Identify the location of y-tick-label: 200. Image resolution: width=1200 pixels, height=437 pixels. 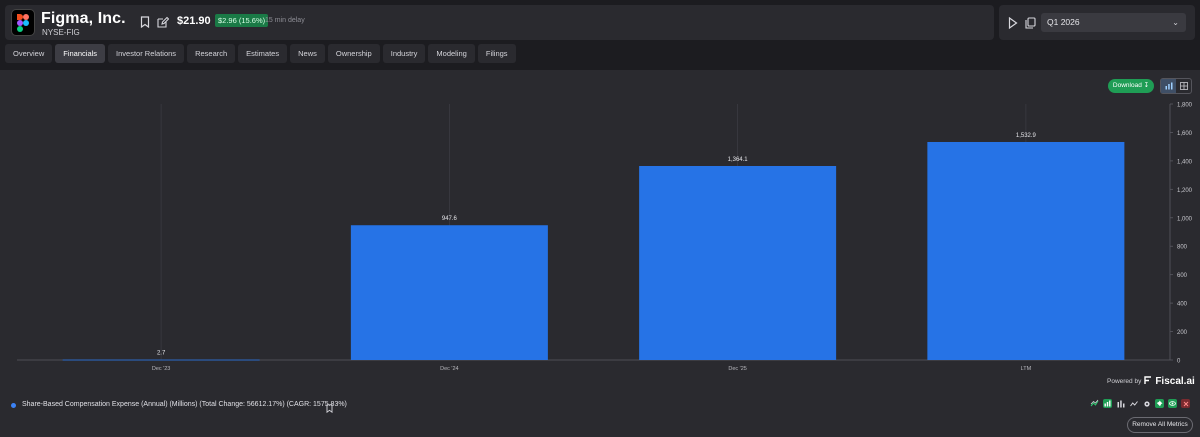
(1182, 333).